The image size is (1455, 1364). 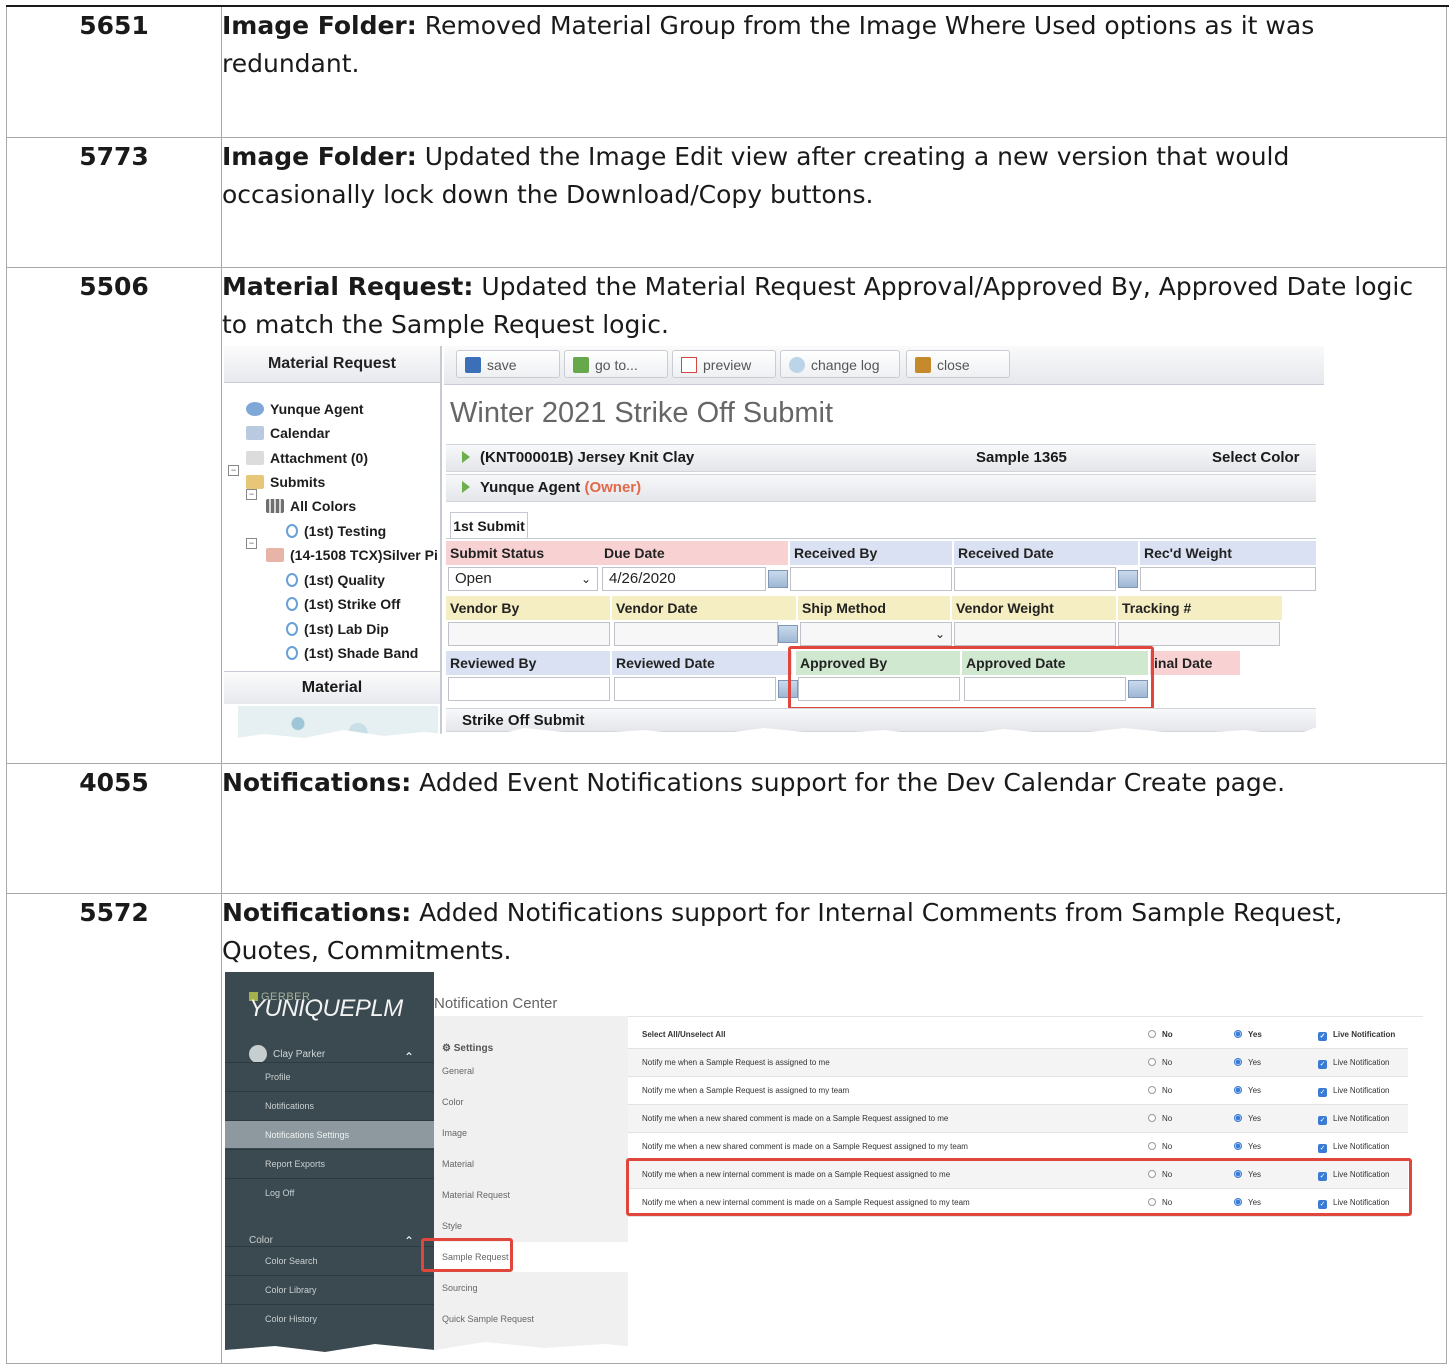 I want to click on floppy-icon, so click(x=473, y=364).